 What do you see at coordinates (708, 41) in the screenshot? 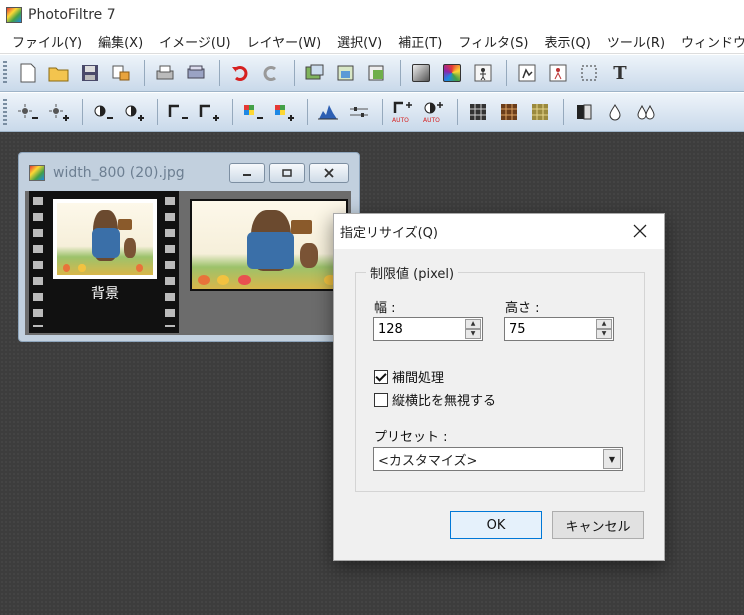
I see `menu-window: ウィンドウ(P)` at bounding box center [708, 41].